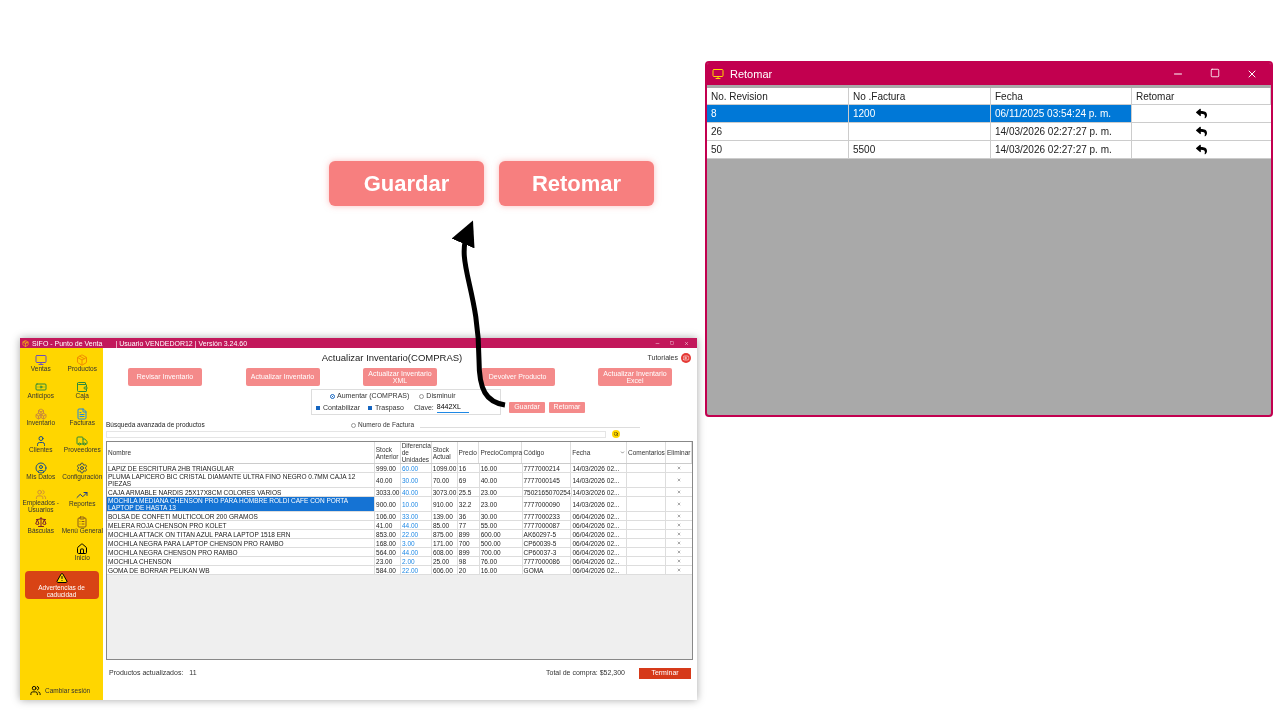 The height and width of the screenshot is (720, 1280). I want to click on gear-icon, so click(82, 468).